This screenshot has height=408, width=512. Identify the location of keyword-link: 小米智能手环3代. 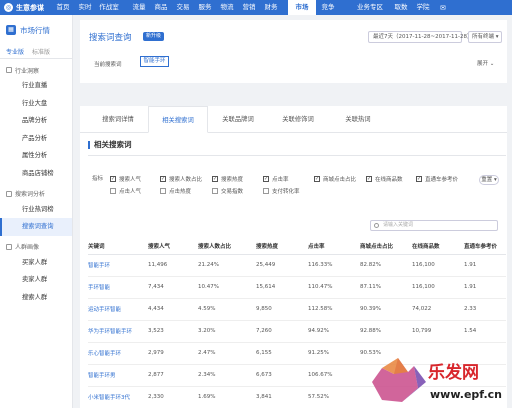
(118, 397).